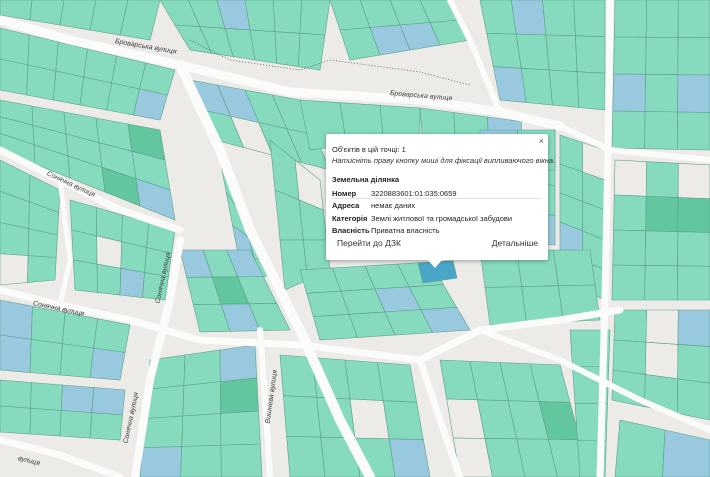 This screenshot has width=710, height=477. What do you see at coordinates (515, 243) in the screenshot?
I see `details-link: Детальніше` at bounding box center [515, 243].